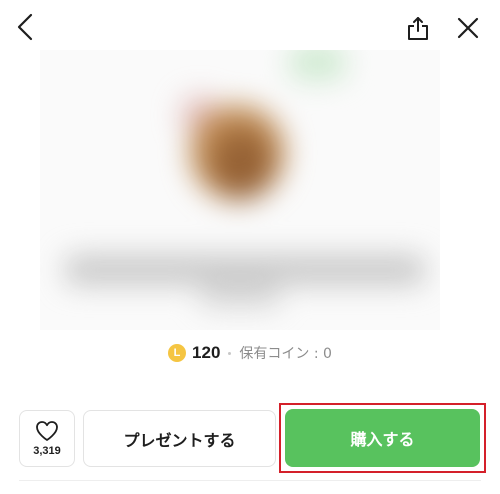 This screenshot has height=494, width=500. Describe the element at coordinates (206, 352) in the screenshot. I see `price-amount: 120` at that location.